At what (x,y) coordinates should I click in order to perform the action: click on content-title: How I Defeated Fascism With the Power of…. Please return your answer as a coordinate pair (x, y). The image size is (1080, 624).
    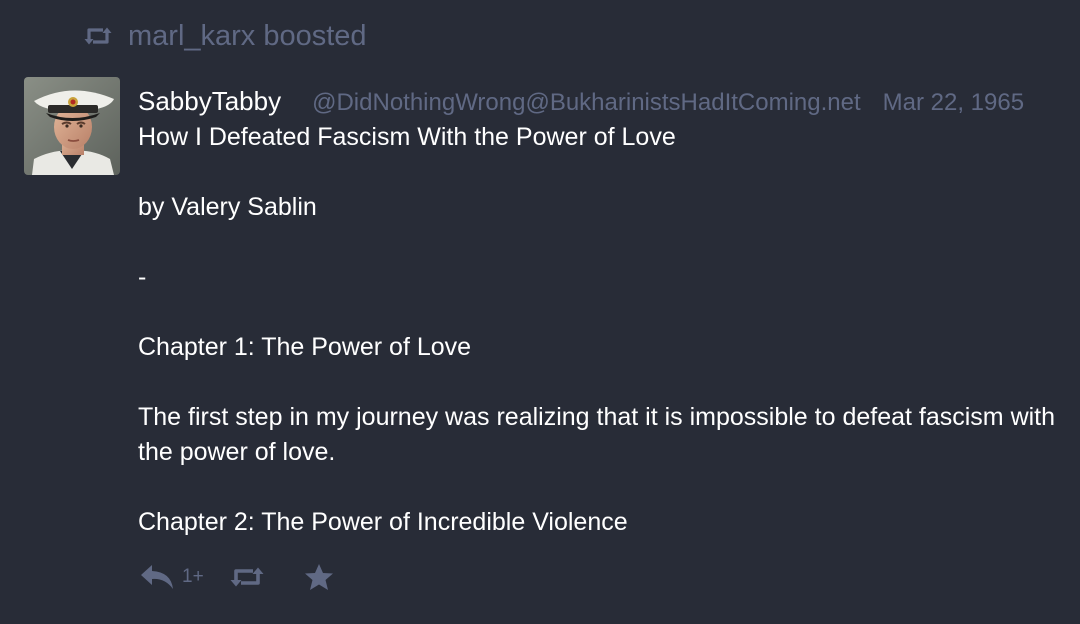
    Looking at the image, I should click on (407, 137).